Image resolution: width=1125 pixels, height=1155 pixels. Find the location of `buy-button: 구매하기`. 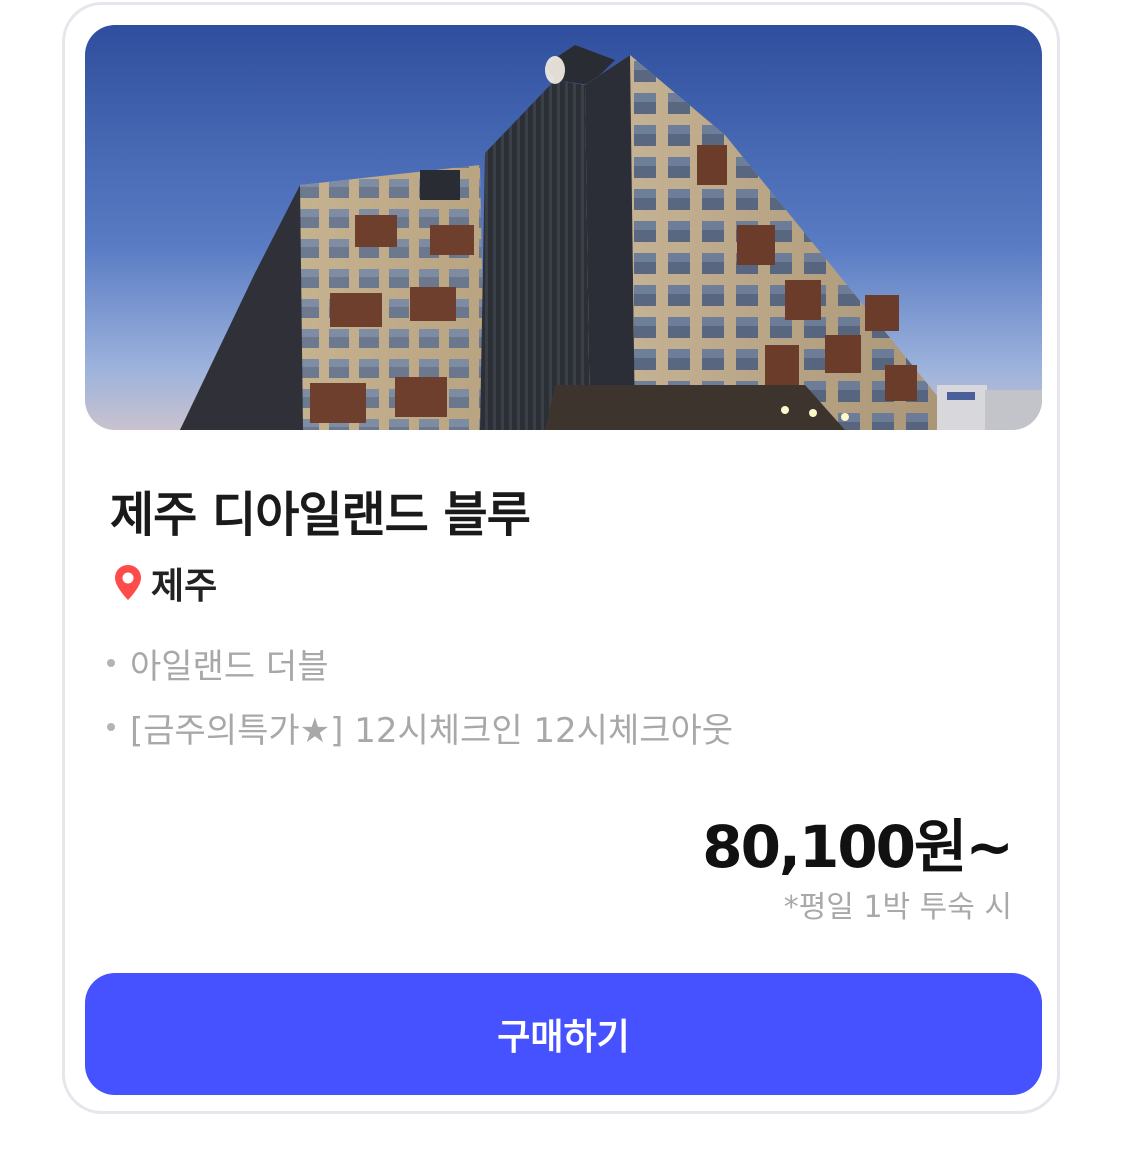

buy-button: 구매하기 is located at coordinates (563, 1034).